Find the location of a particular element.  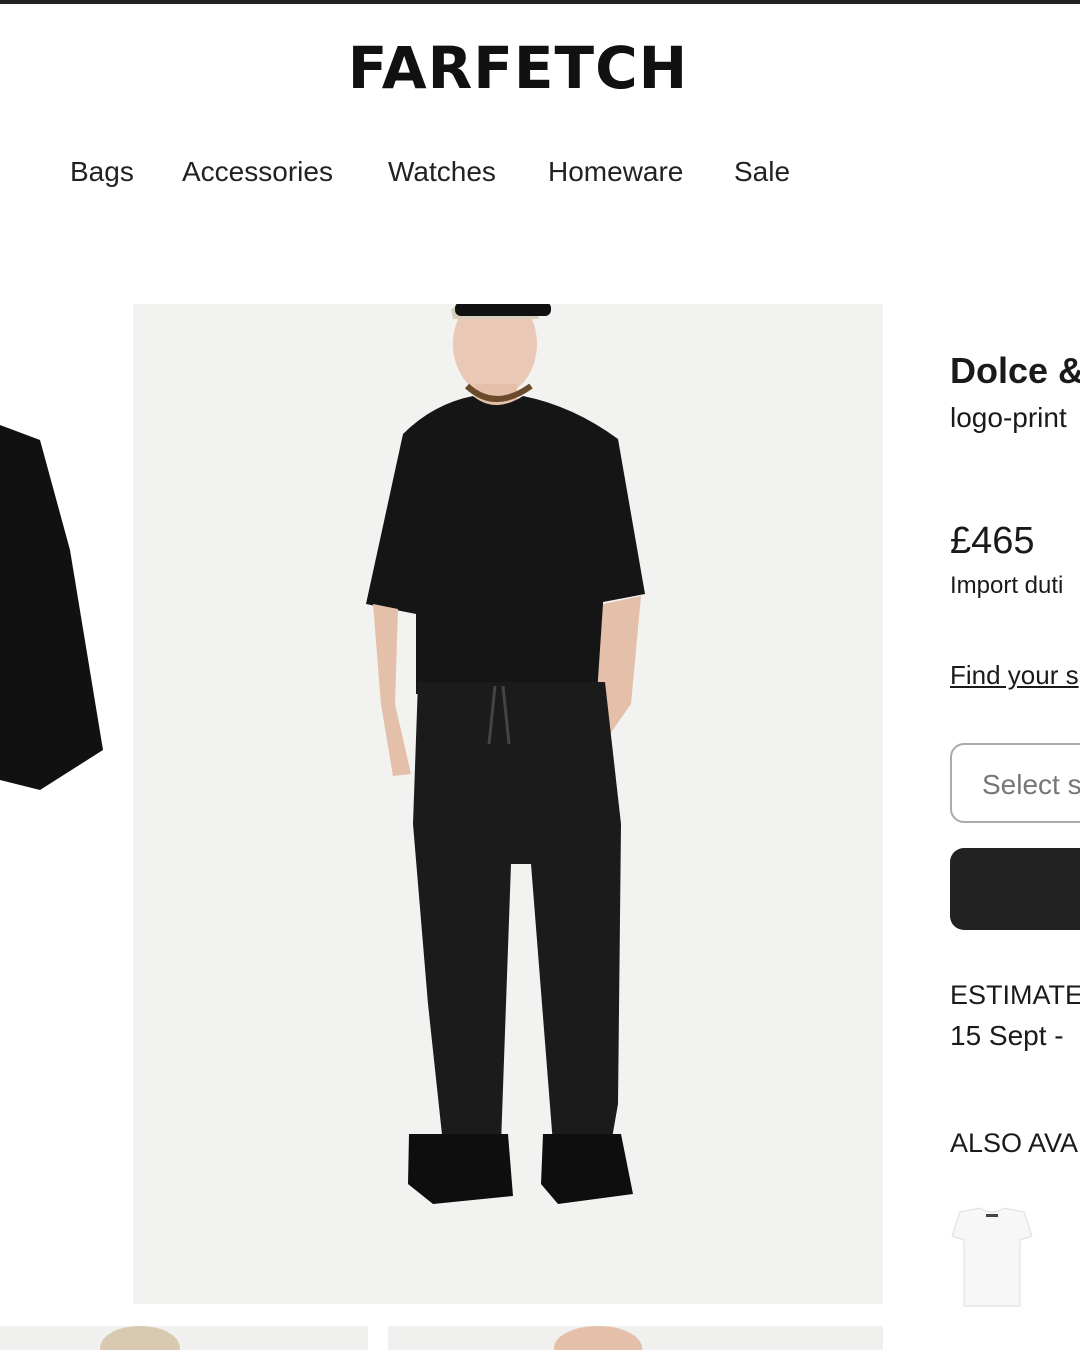

size-select-placeholder: Select s is located at coordinates (1031, 784).